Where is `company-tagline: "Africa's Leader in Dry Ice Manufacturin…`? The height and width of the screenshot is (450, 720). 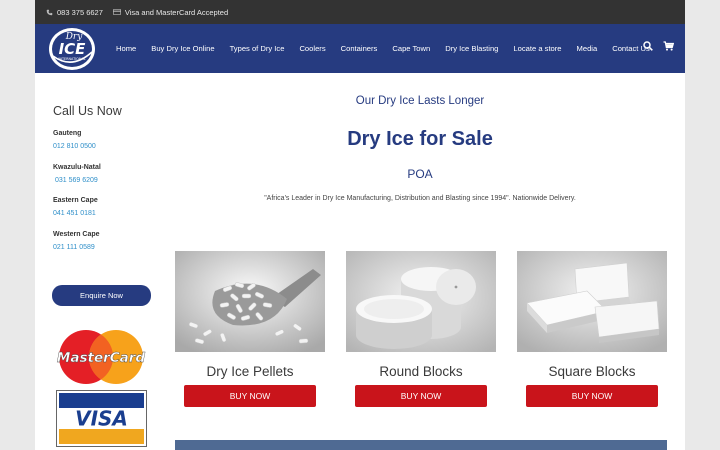
company-tagline: "Africa's Leader in Dry Ice Manufacturin… is located at coordinates (420, 198).